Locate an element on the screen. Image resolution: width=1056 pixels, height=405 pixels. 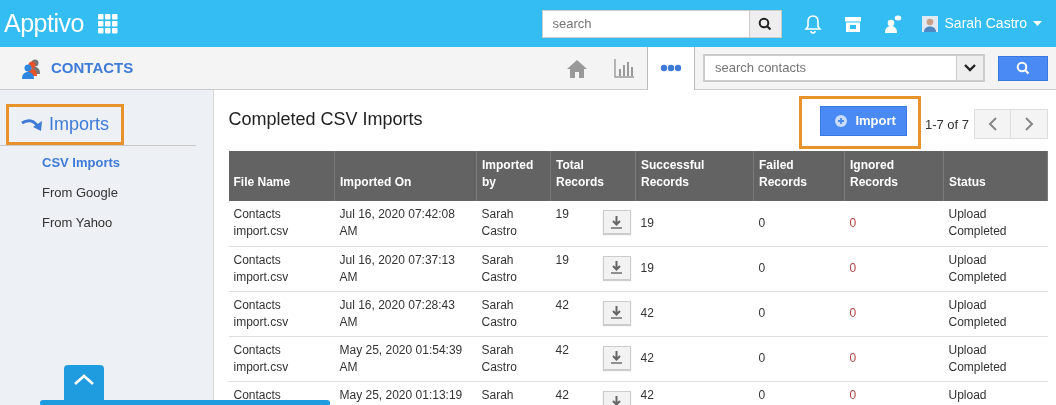
column-header: Imported by is located at coordinates (513, 176).